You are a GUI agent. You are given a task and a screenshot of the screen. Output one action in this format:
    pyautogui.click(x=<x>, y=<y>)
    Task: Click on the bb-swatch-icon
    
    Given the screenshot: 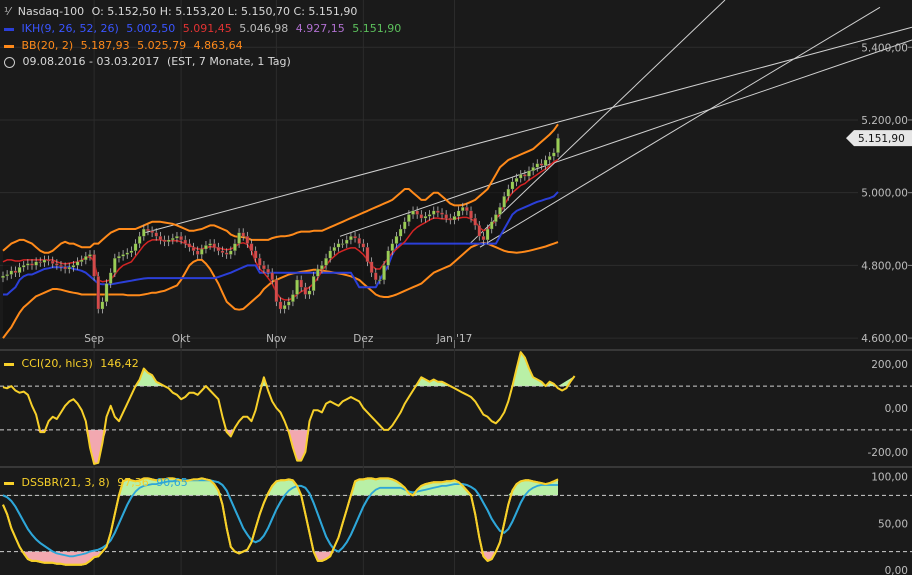 What is the action you would take?
    pyautogui.click(x=9, y=46)
    